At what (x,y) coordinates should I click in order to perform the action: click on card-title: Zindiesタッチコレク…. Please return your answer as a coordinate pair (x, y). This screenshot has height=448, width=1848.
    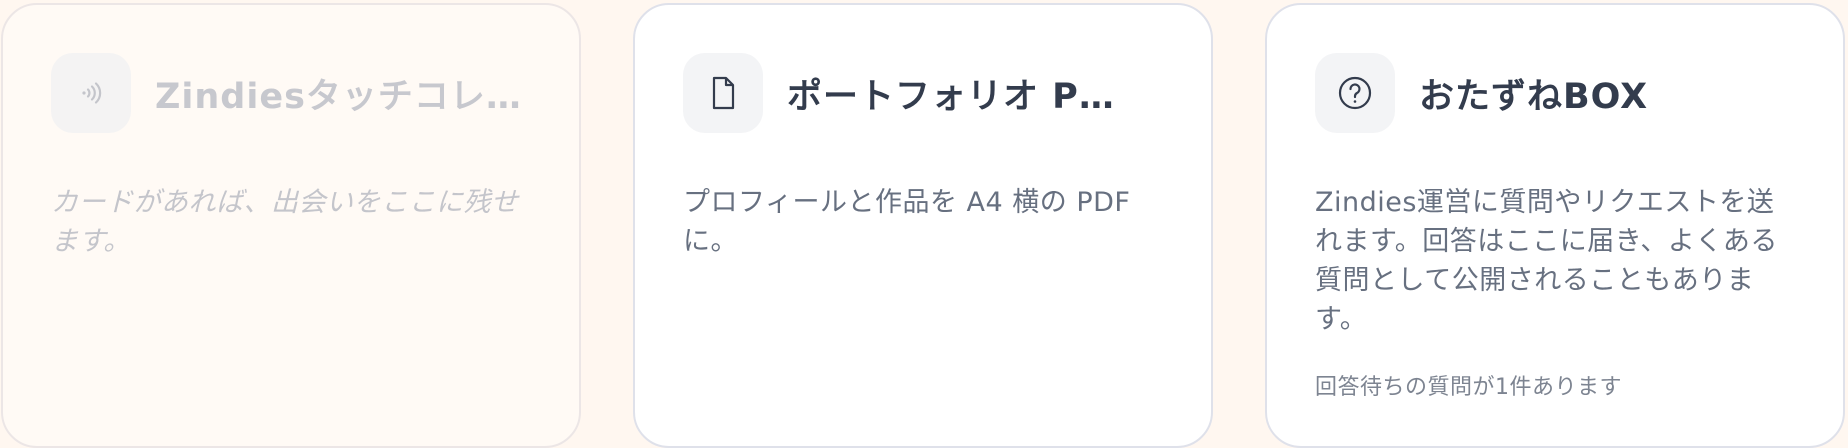
    Looking at the image, I should click on (342, 96).